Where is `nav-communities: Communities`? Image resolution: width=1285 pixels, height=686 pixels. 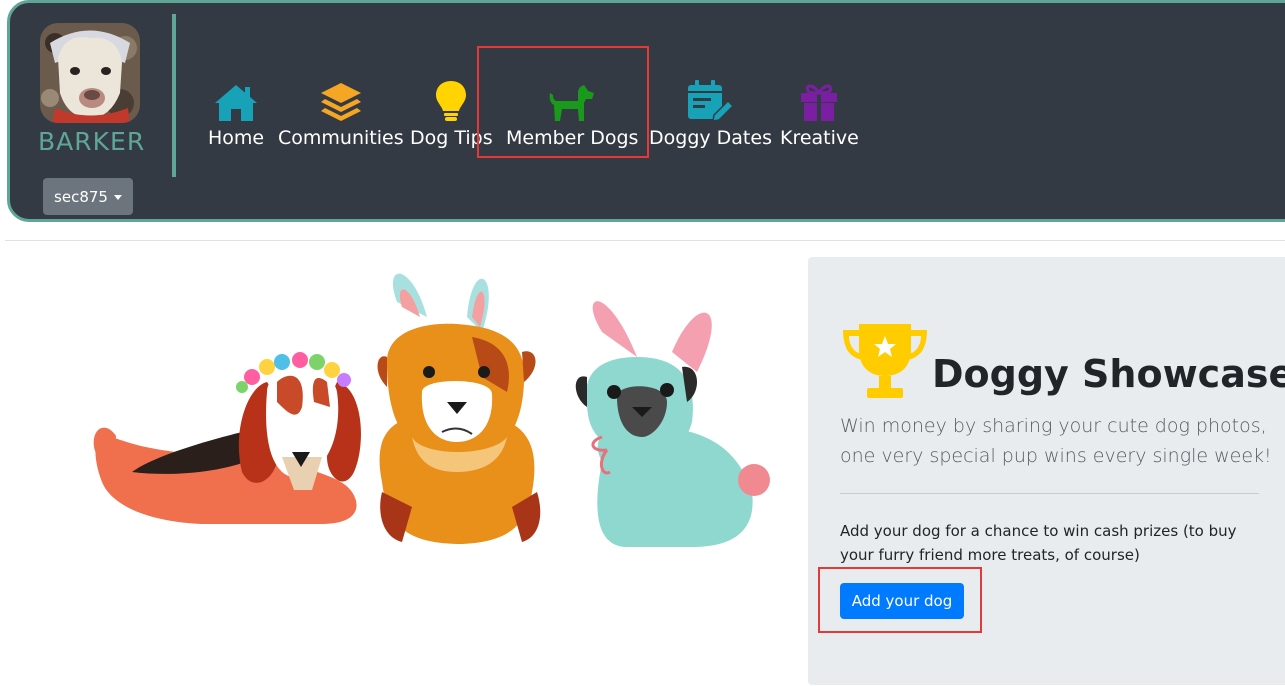
nav-communities: Communities is located at coordinates (341, 115).